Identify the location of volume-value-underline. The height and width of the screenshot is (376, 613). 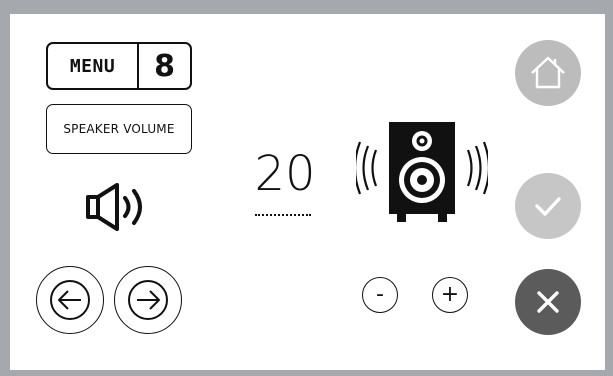
(283, 216).